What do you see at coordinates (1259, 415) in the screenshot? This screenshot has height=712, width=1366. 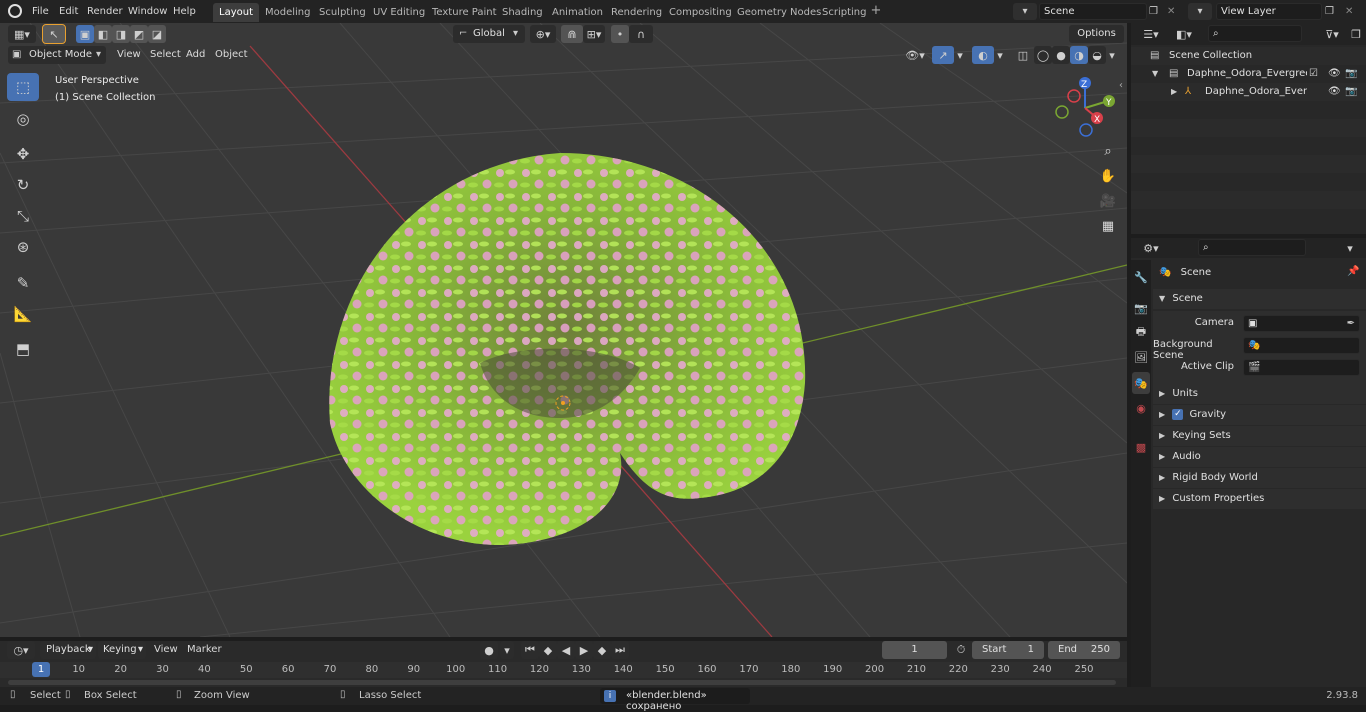 I see `gravity-panel-header: ▶ ✓ Gravity` at bounding box center [1259, 415].